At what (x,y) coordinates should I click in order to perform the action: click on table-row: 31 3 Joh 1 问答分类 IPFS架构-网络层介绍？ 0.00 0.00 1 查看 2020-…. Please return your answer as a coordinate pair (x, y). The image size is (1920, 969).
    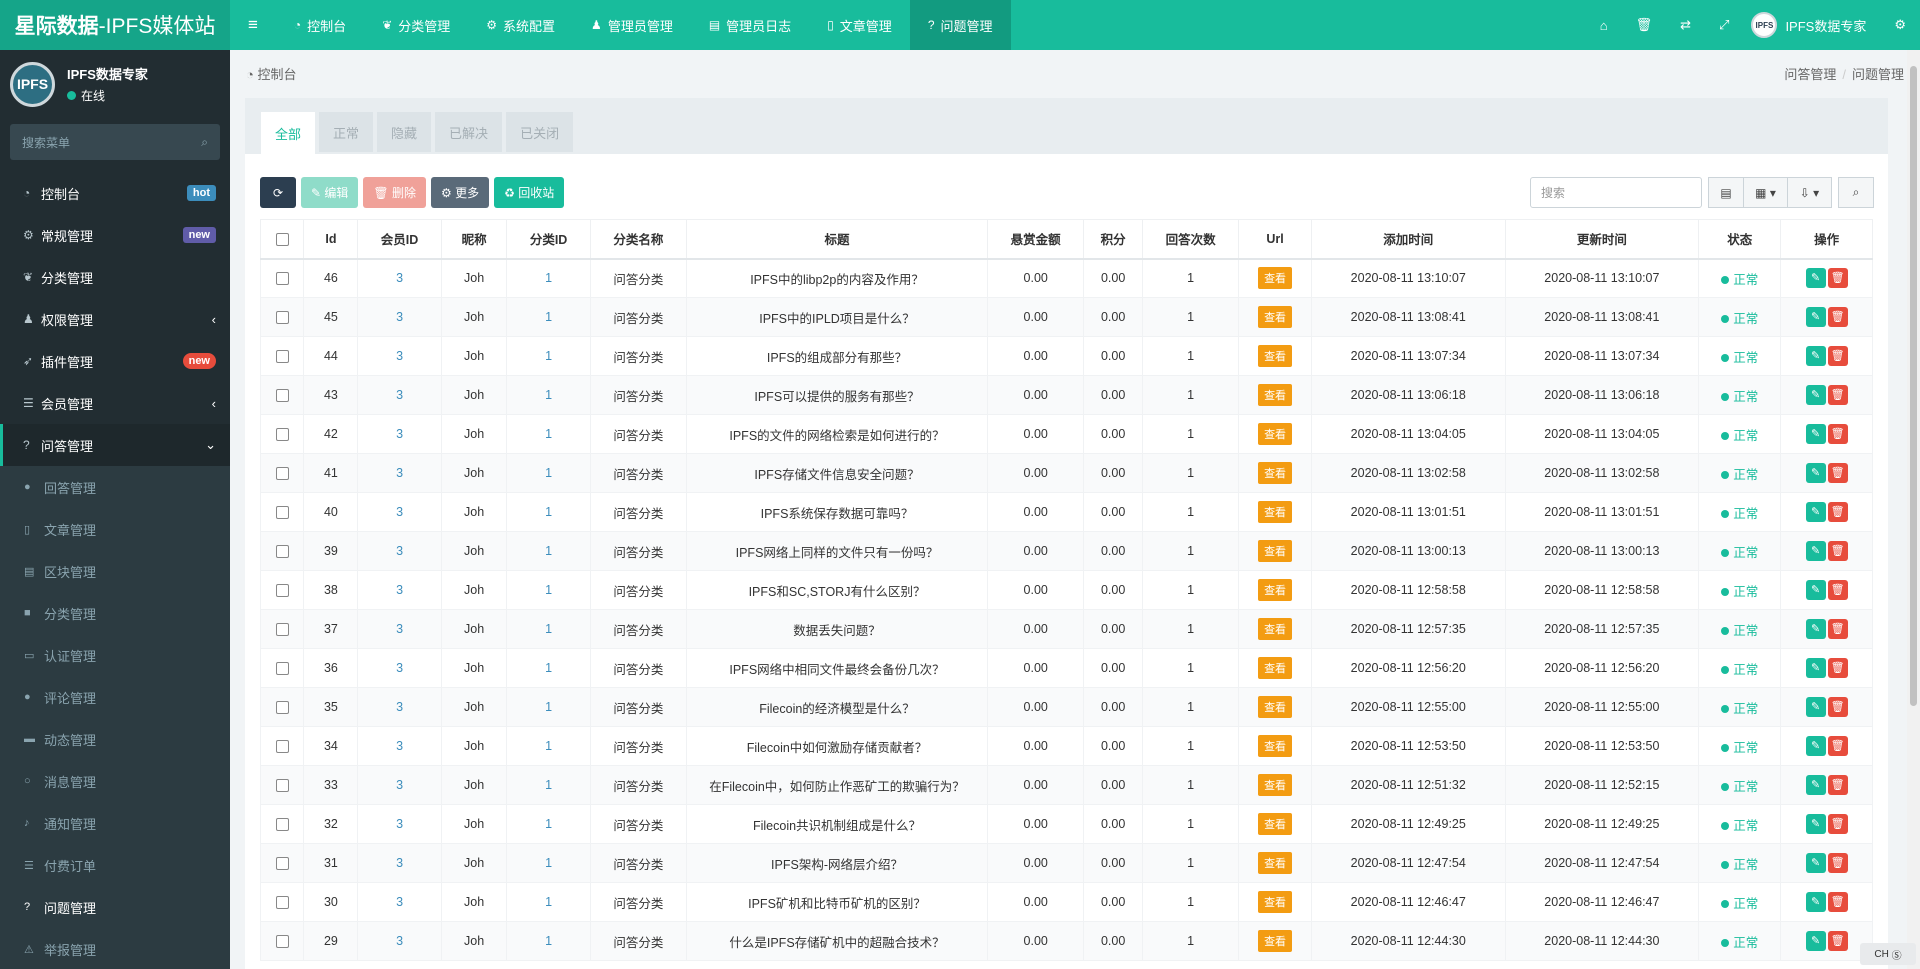
    Looking at the image, I should click on (1066, 863).